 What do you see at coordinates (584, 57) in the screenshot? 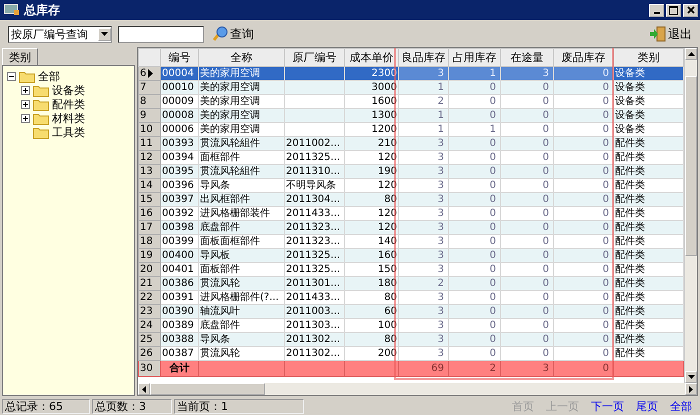
I see `column-header: 废品库存` at bounding box center [584, 57].